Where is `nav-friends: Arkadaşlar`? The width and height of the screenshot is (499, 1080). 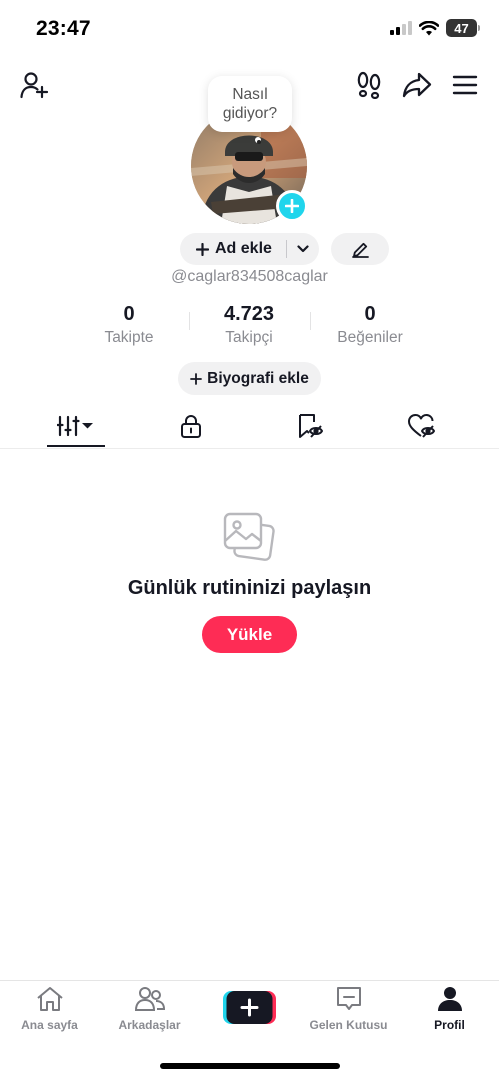
nav-friends: Arkadaşlar is located at coordinates (149, 1009).